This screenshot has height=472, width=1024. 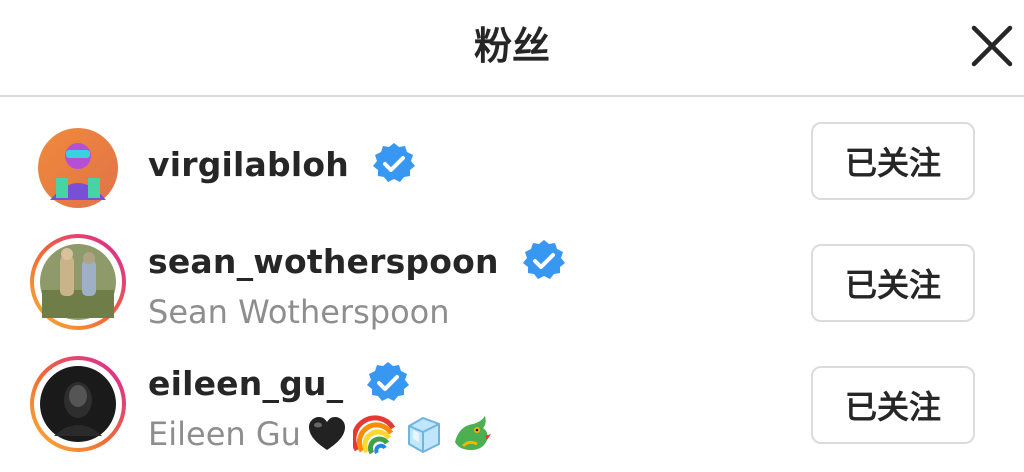 I want to click on dialog-title: 粉丝, so click(x=511, y=46).